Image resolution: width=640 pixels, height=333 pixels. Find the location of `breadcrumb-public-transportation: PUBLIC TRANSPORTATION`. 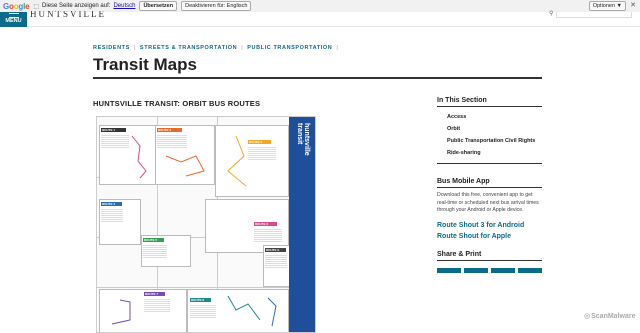

breadcrumb-public-transportation: PUBLIC TRANSPORTATION is located at coordinates (289, 48).